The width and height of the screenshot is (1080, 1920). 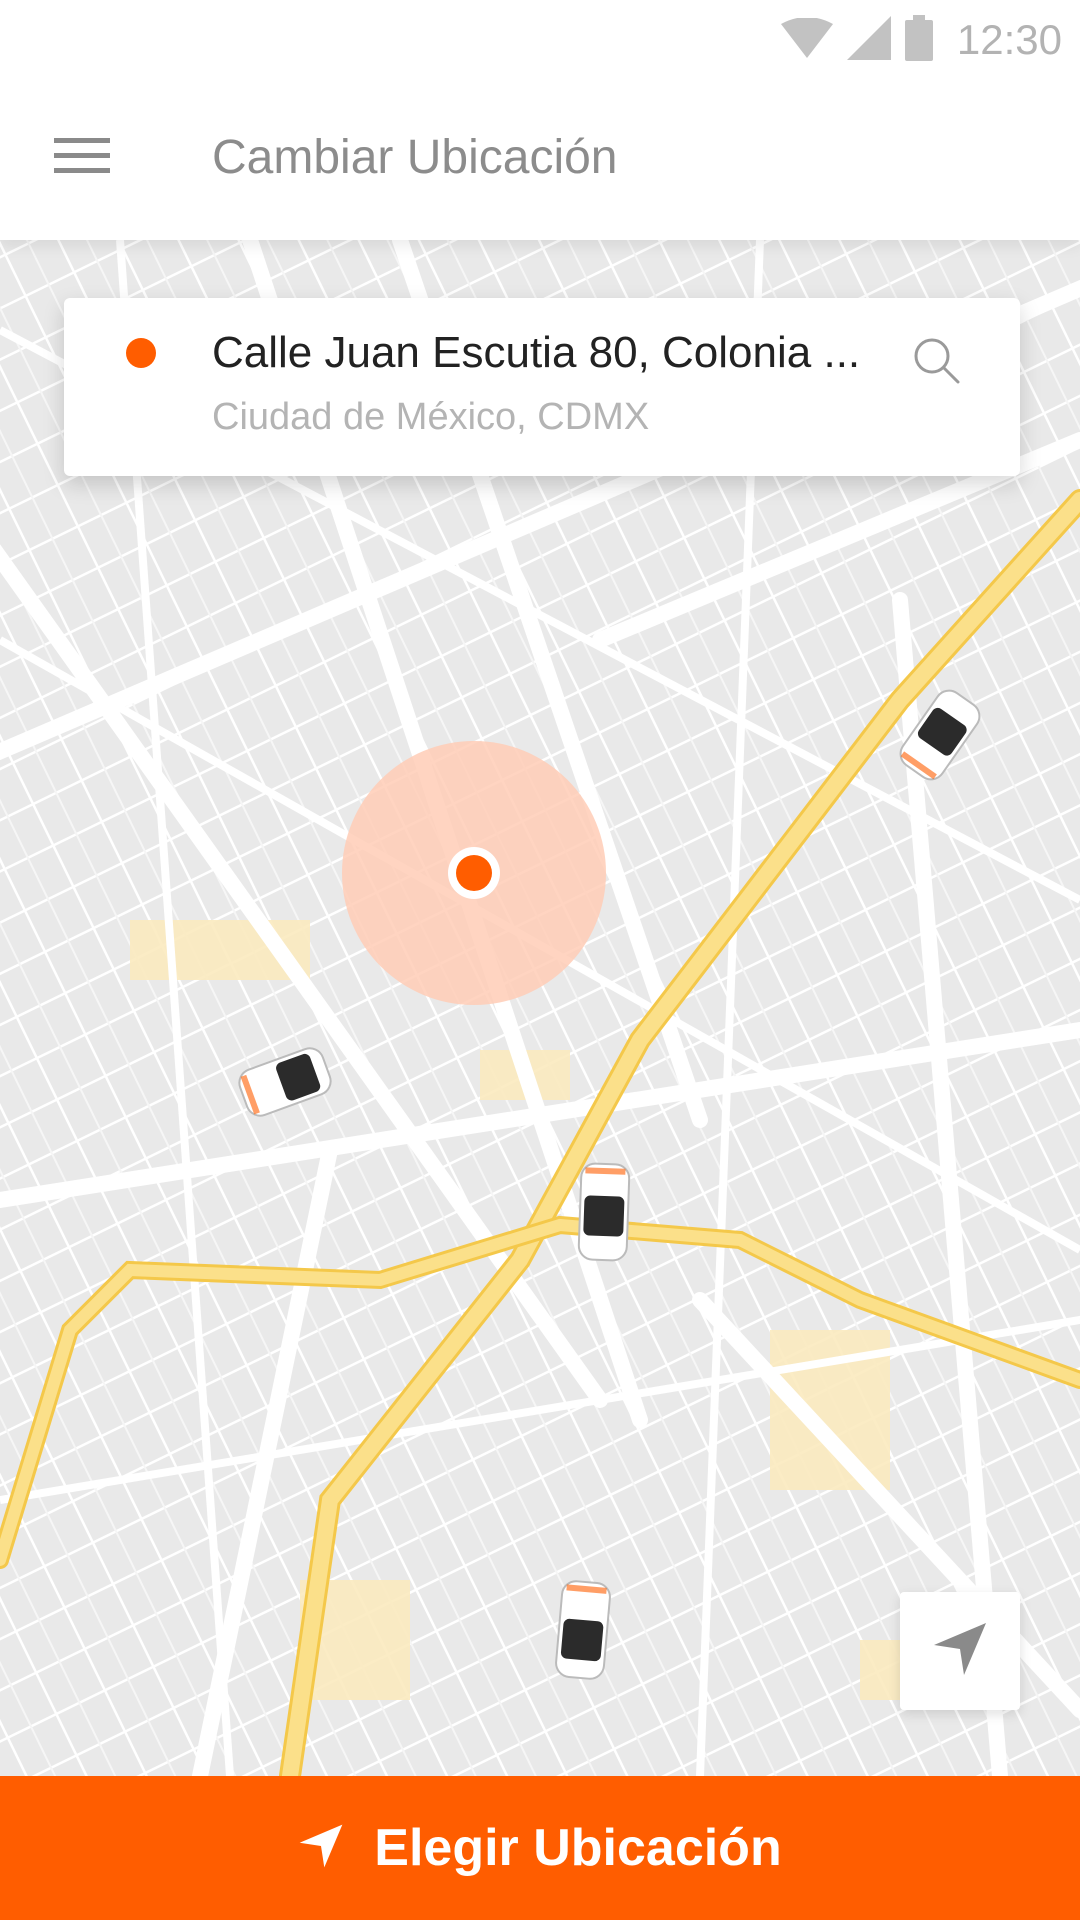 What do you see at coordinates (141, 353) in the screenshot?
I see `origin-dot-icon` at bounding box center [141, 353].